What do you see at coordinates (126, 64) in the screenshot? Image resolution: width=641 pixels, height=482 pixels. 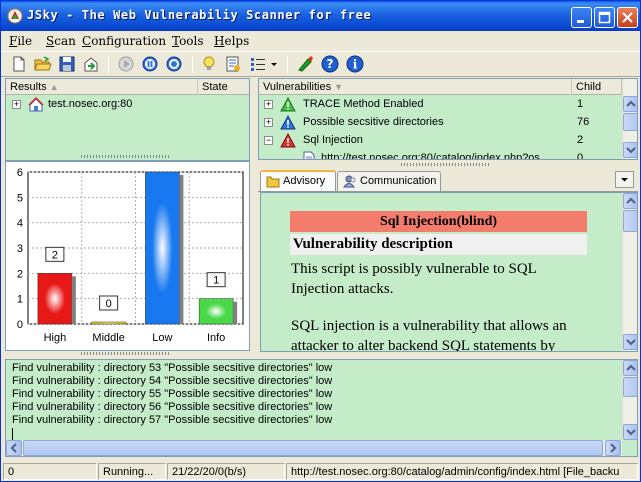 I see `start-scan-icon` at bounding box center [126, 64].